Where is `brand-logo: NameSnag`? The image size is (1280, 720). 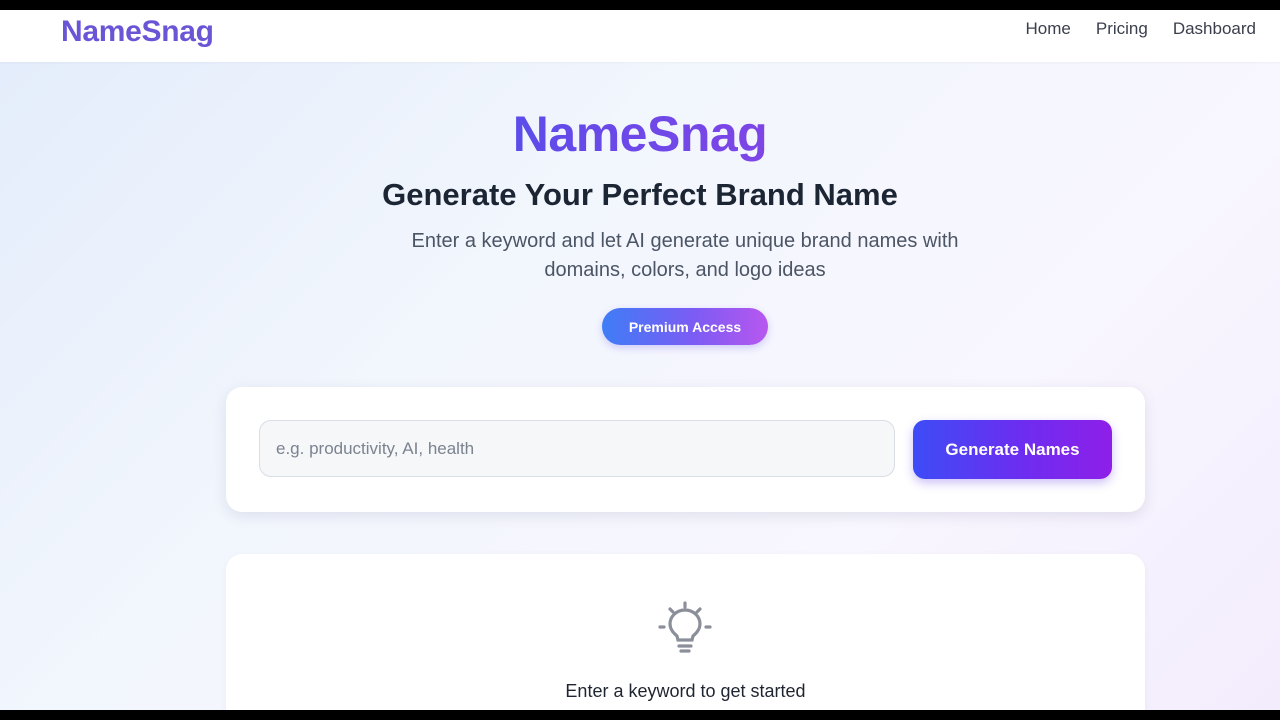 brand-logo: NameSnag is located at coordinates (137, 32).